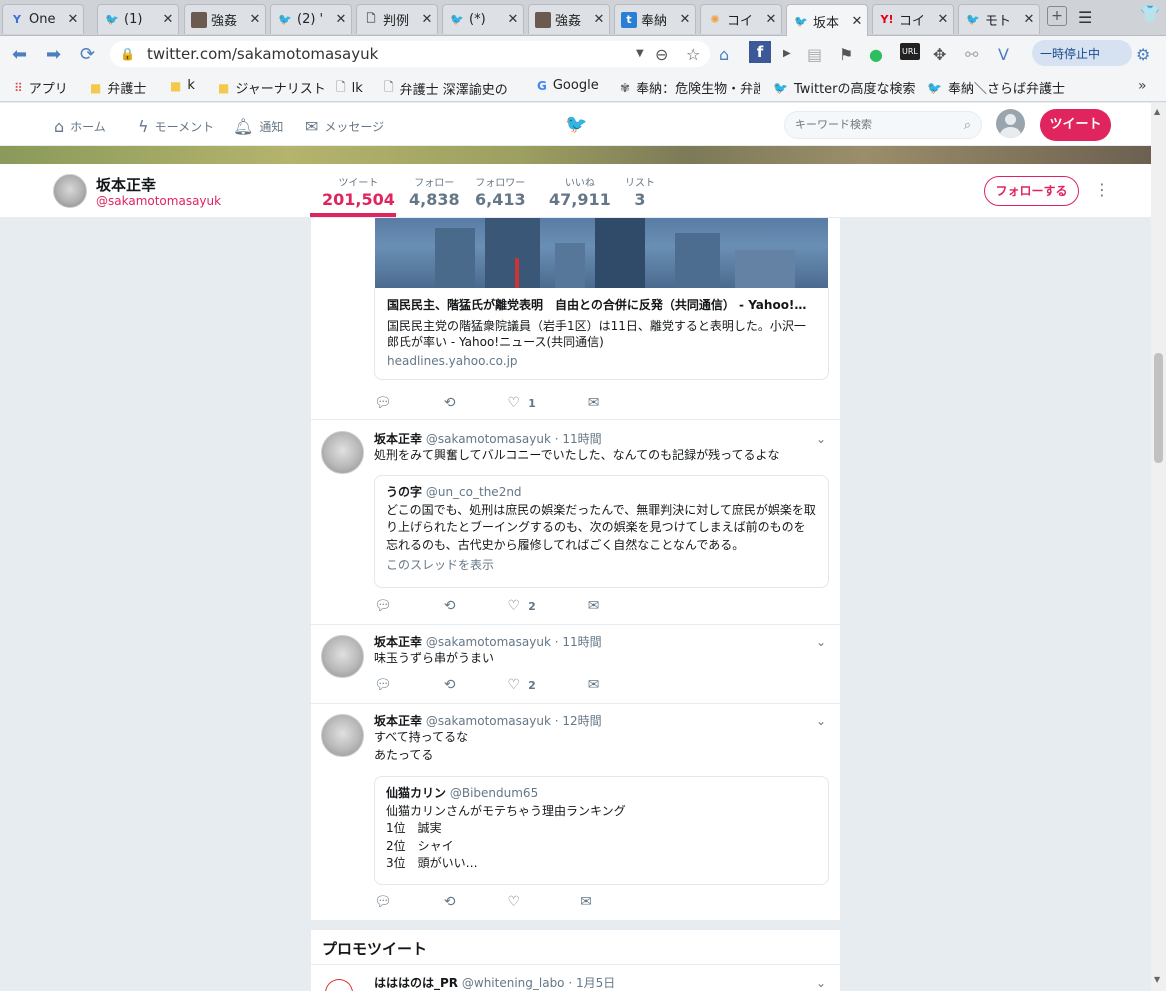 The width and height of the screenshot is (1166, 991). Describe the element at coordinates (1031, 191) in the screenshot. I see `follow-button: フォローする` at that location.